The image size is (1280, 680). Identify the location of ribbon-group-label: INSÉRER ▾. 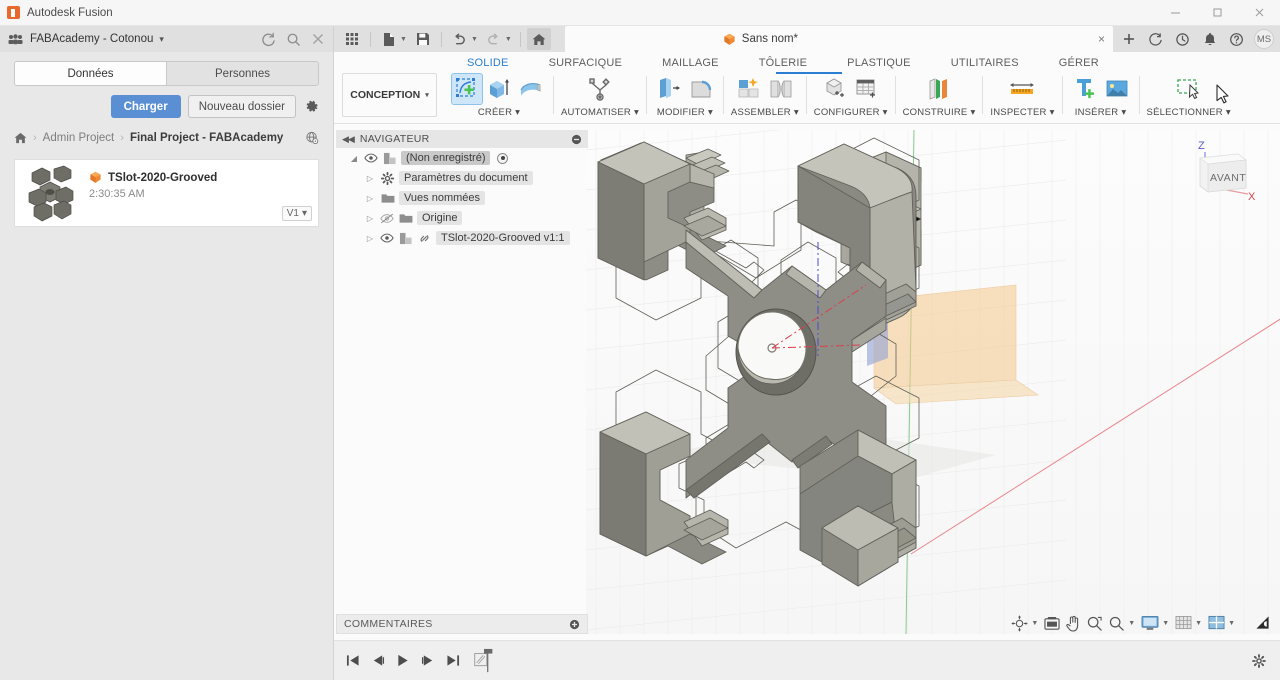
(1101, 112).